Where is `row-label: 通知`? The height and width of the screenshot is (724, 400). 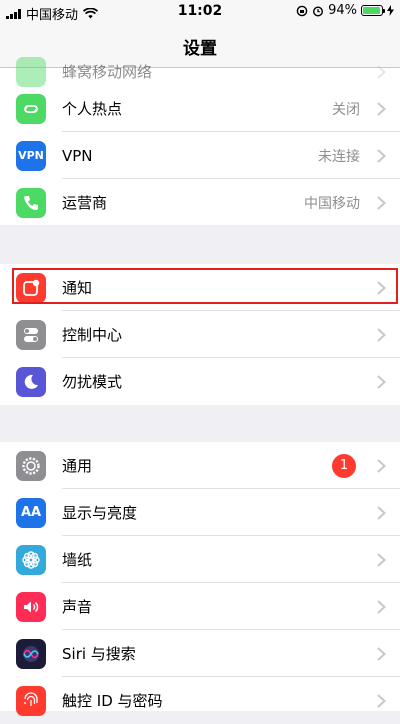 row-label: 通知 is located at coordinates (77, 288).